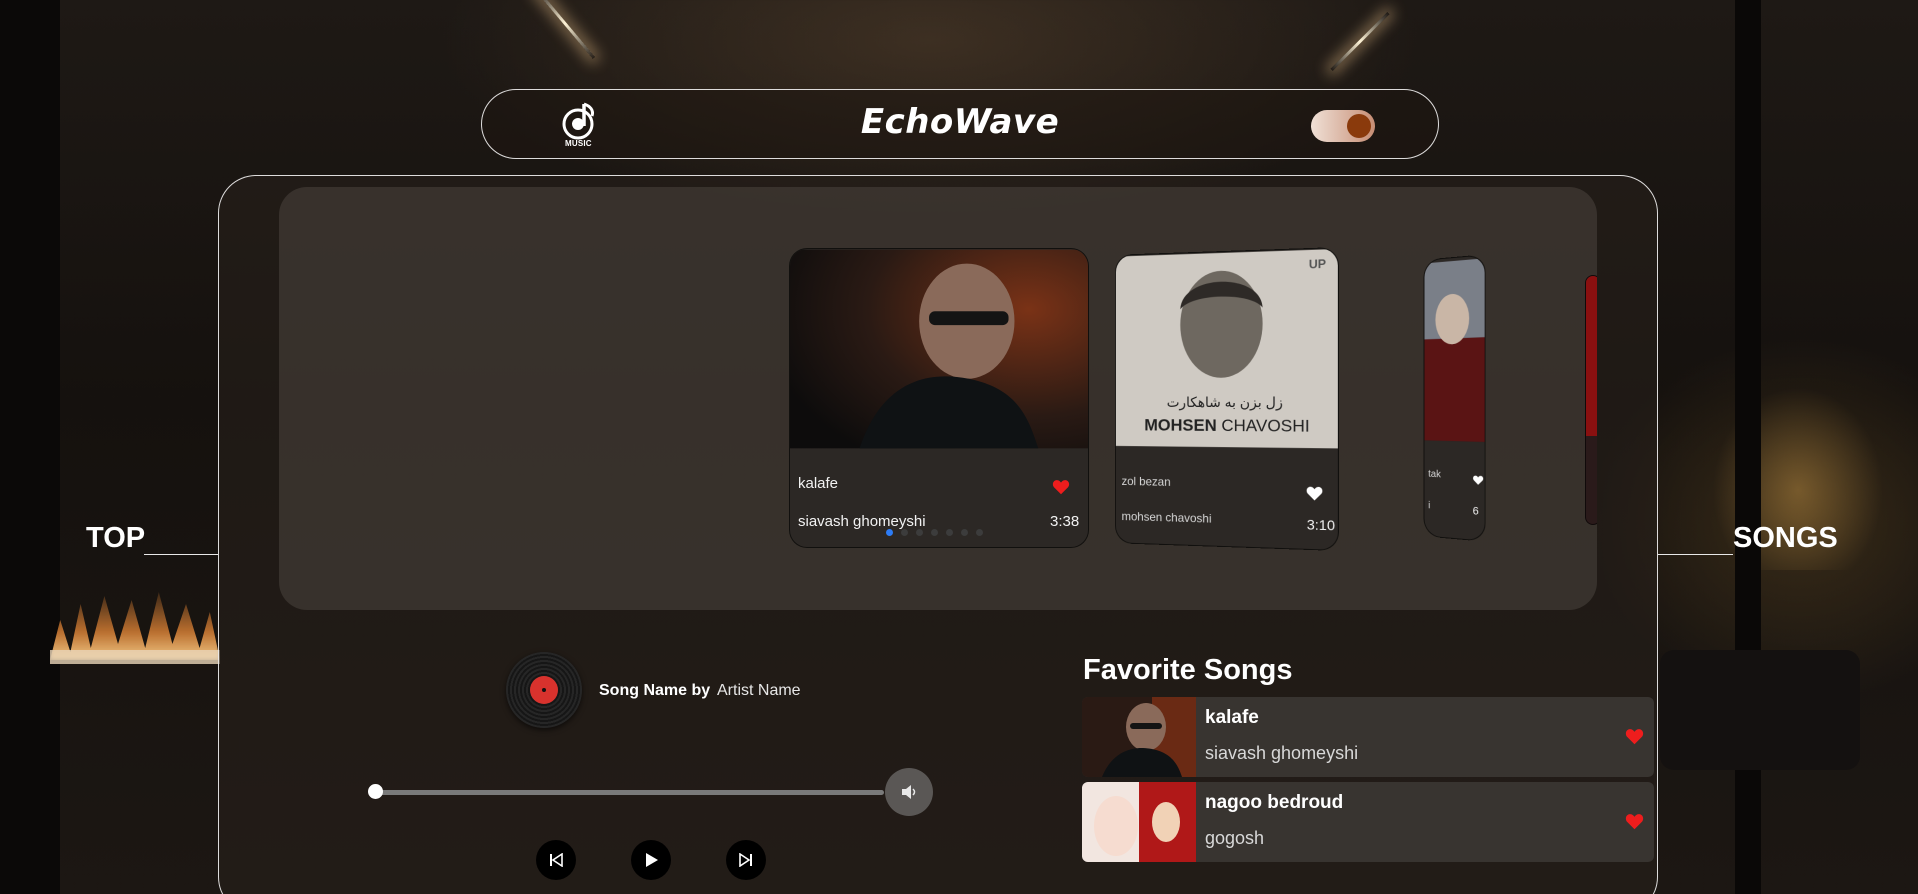  I want to click on card-artist-name: siavash ghomeyshi, so click(862, 521).